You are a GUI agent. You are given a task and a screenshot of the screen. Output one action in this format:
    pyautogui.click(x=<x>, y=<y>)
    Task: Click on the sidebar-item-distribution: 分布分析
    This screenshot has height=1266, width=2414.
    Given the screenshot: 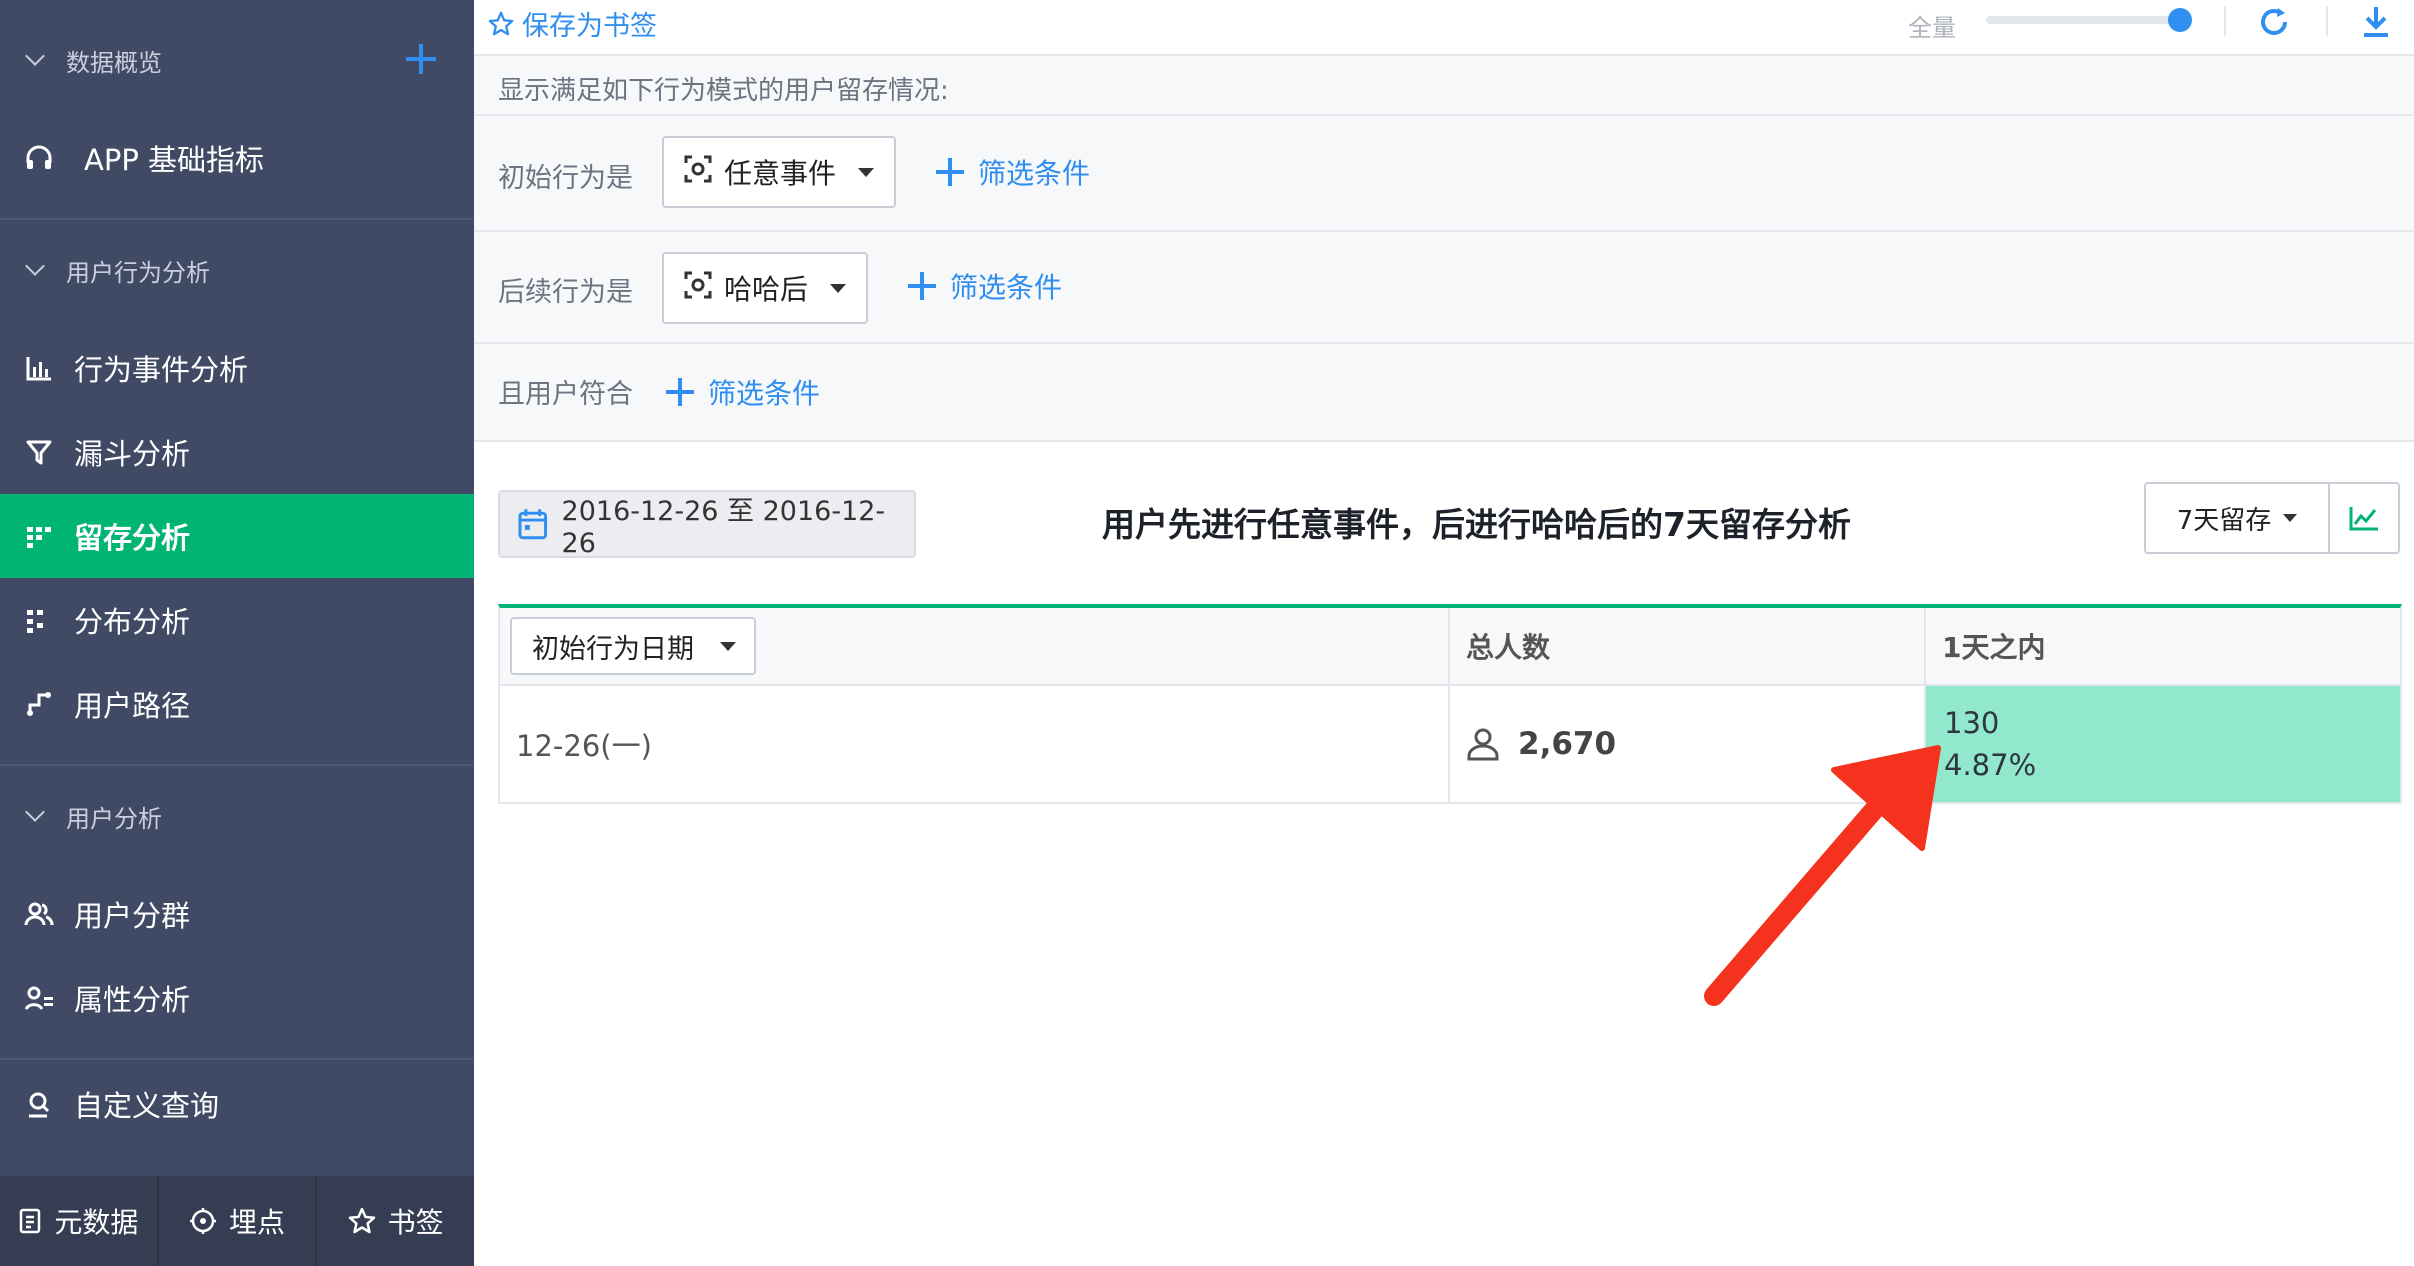 What is the action you would take?
    pyautogui.click(x=237, y=620)
    